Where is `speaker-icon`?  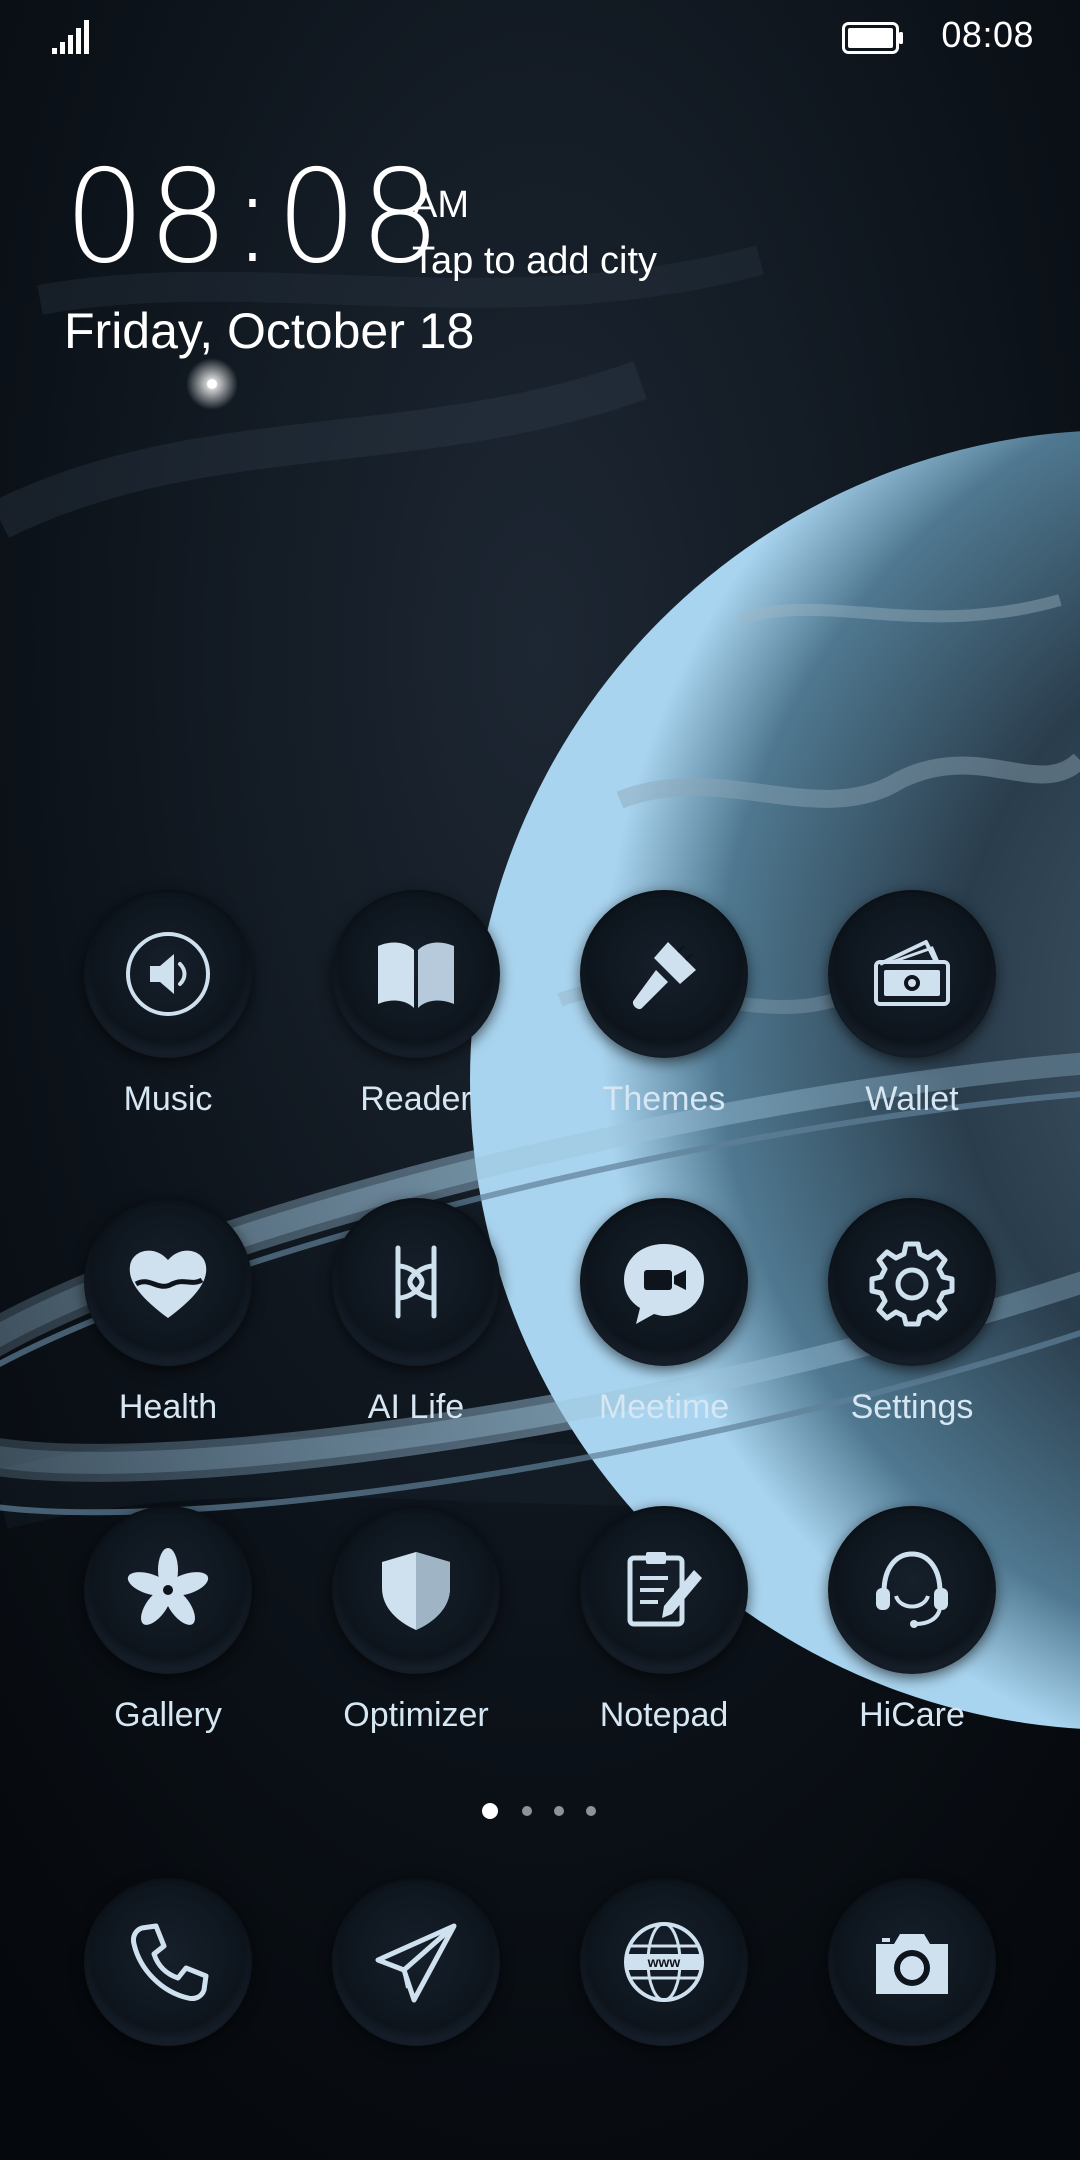
speaker-icon is located at coordinates (168, 974).